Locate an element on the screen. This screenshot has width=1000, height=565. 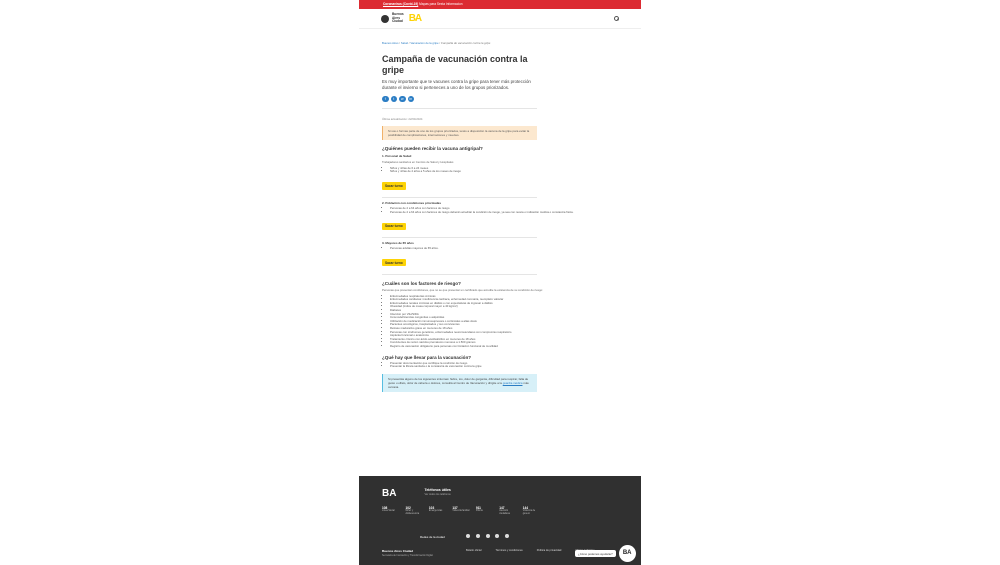
twitter-icon: t is located at coordinates (393, 99).